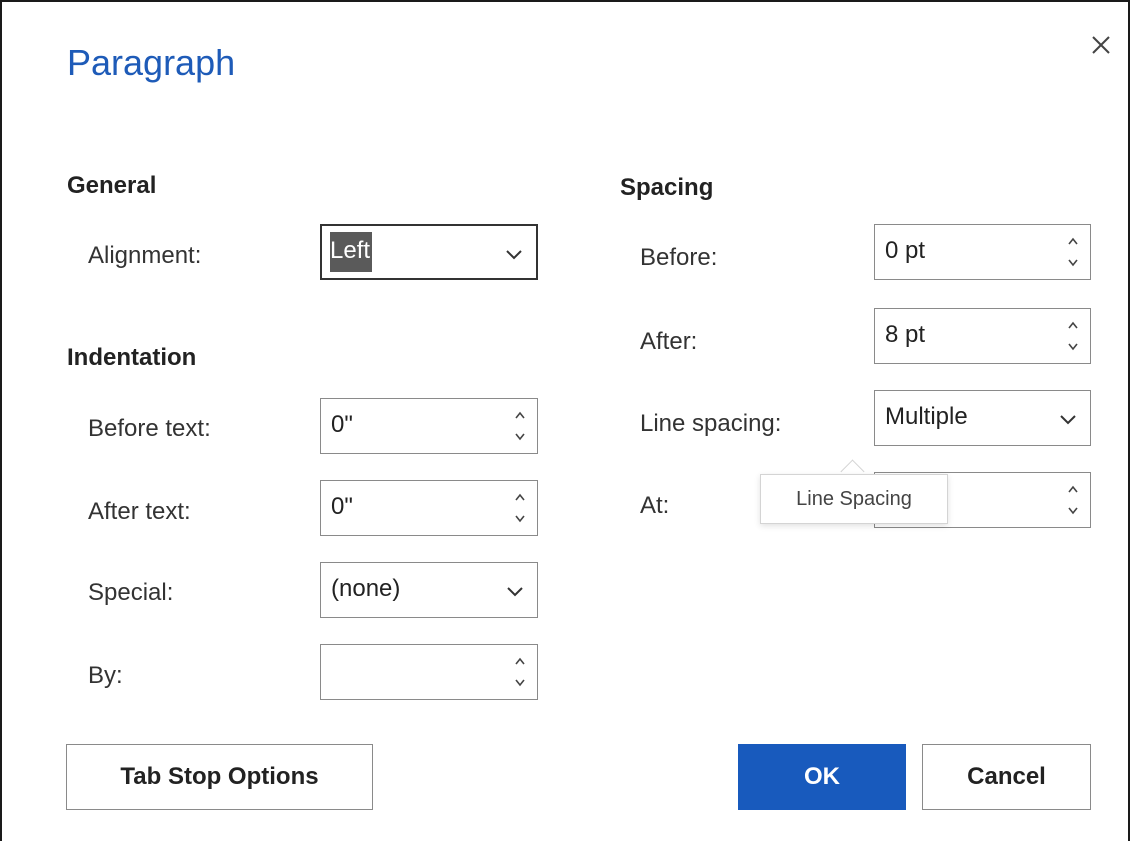 The image size is (1132, 841). Describe the element at coordinates (131, 592) in the screenshot. I see `special-label: Special:` at that location.